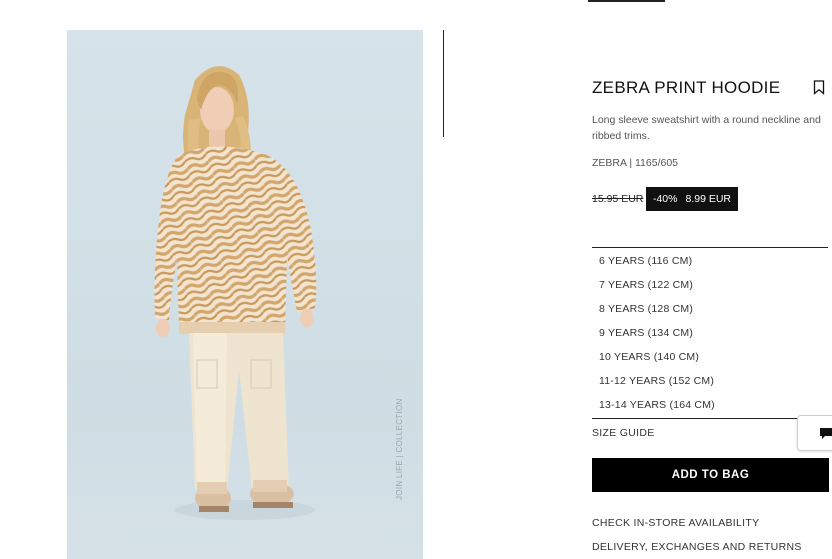 The width and height of the screenshot is (832, 559). I want to click on gallery-divider, so click(443, 83).